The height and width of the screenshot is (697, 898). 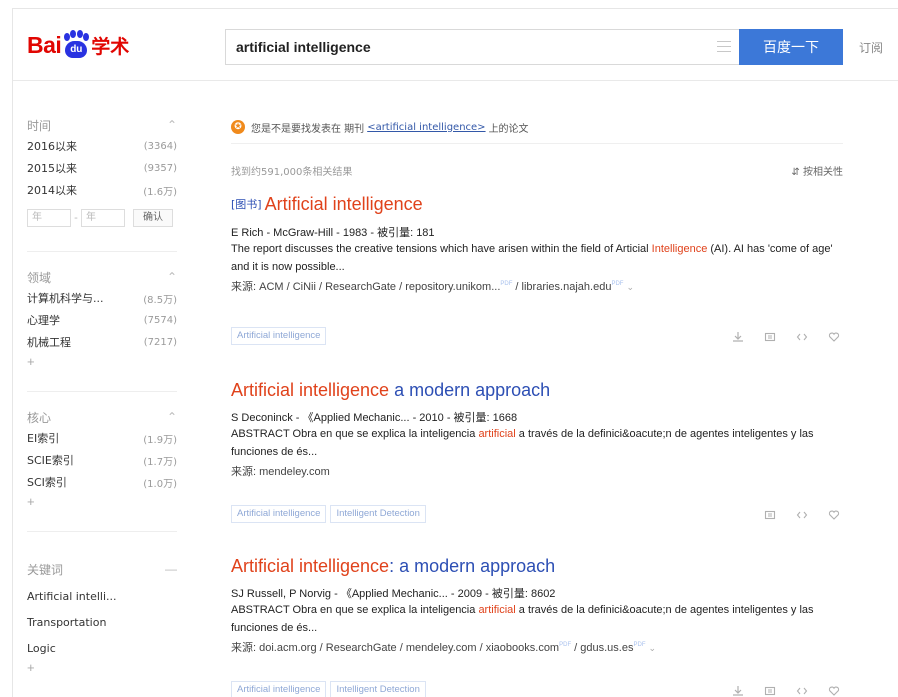 I want to click on header: Bai du 学术 百度一下 订阅, so click(x=455, y=45).